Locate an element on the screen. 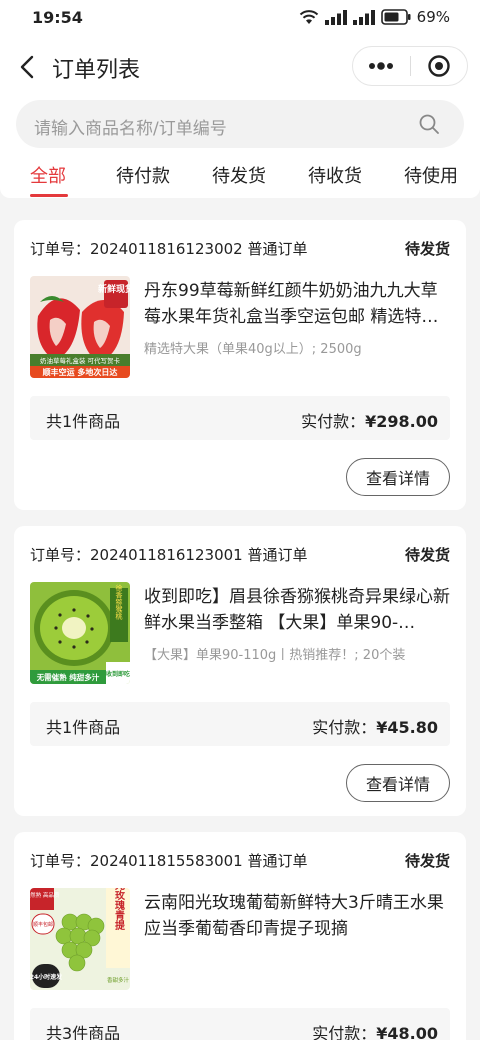 The height and width of the screenshot is (1040, 480). search-input: 请输入商品名称/订单编号 is located at coordinates (130, 126).